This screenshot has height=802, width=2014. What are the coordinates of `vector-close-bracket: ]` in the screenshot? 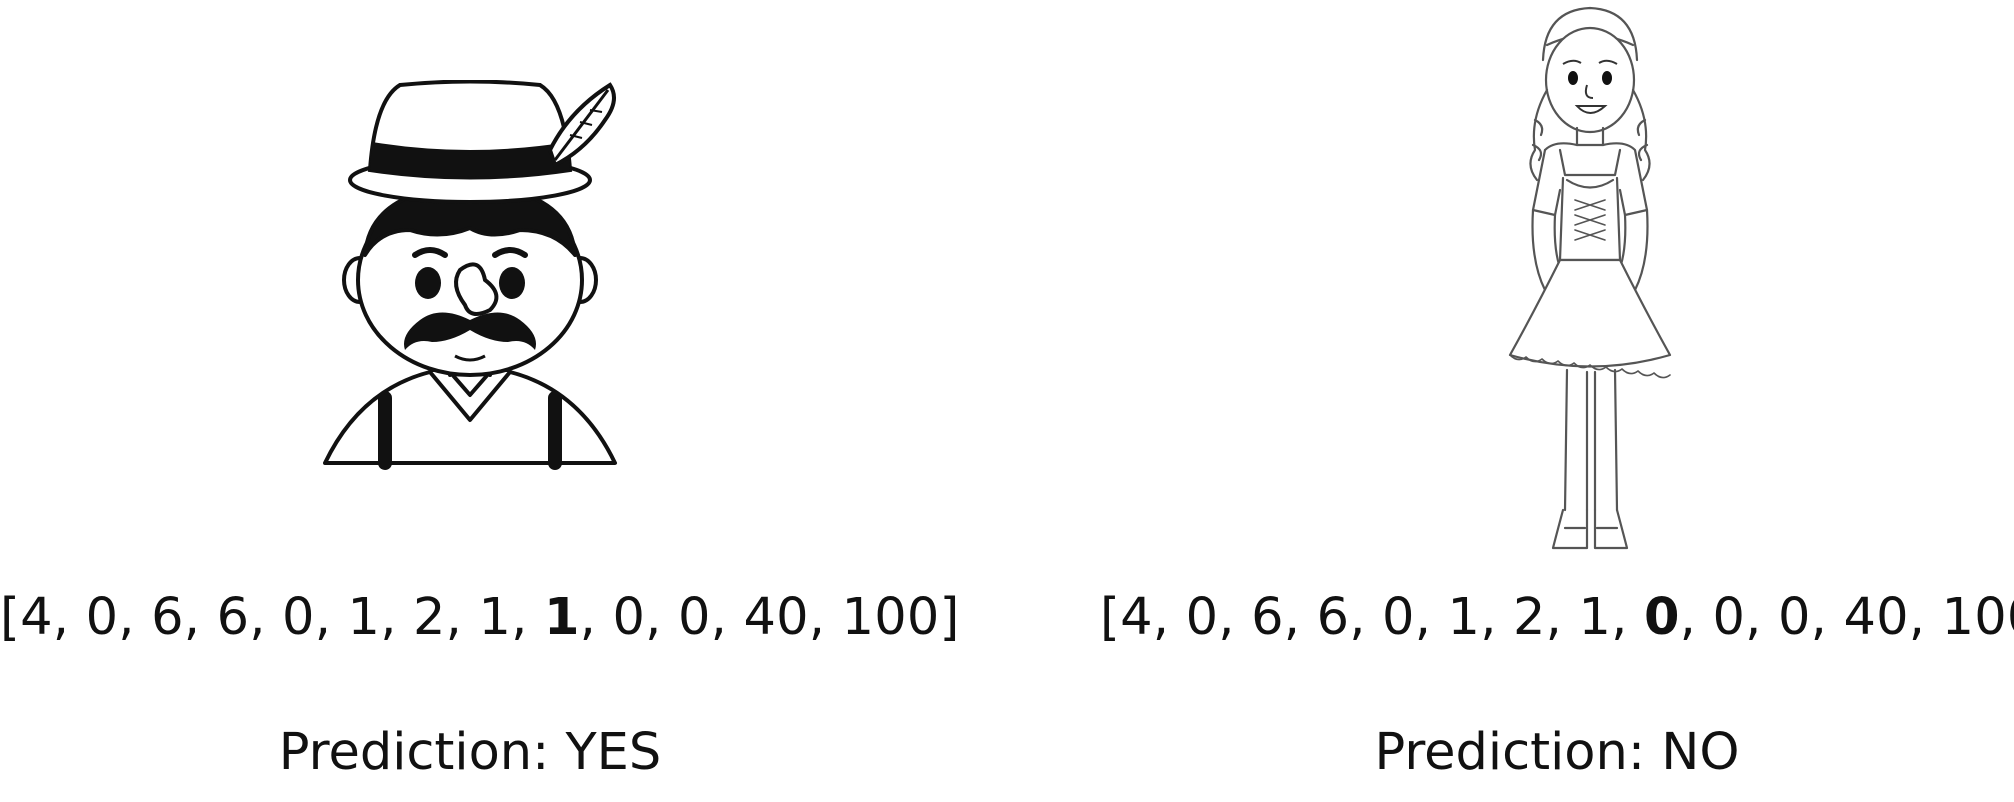 It's located at (949, 617).